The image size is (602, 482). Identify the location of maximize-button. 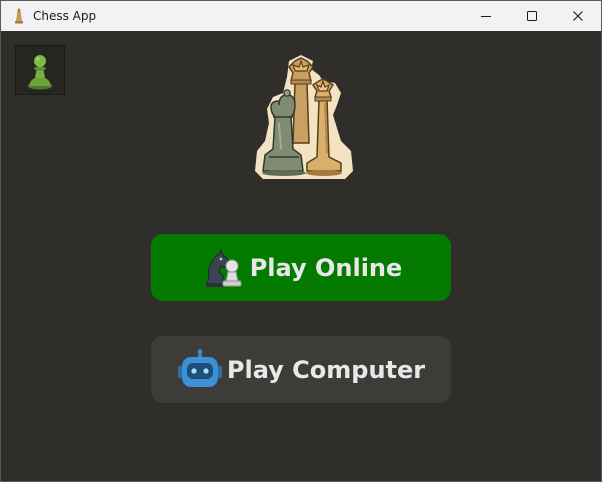
(532, 16).